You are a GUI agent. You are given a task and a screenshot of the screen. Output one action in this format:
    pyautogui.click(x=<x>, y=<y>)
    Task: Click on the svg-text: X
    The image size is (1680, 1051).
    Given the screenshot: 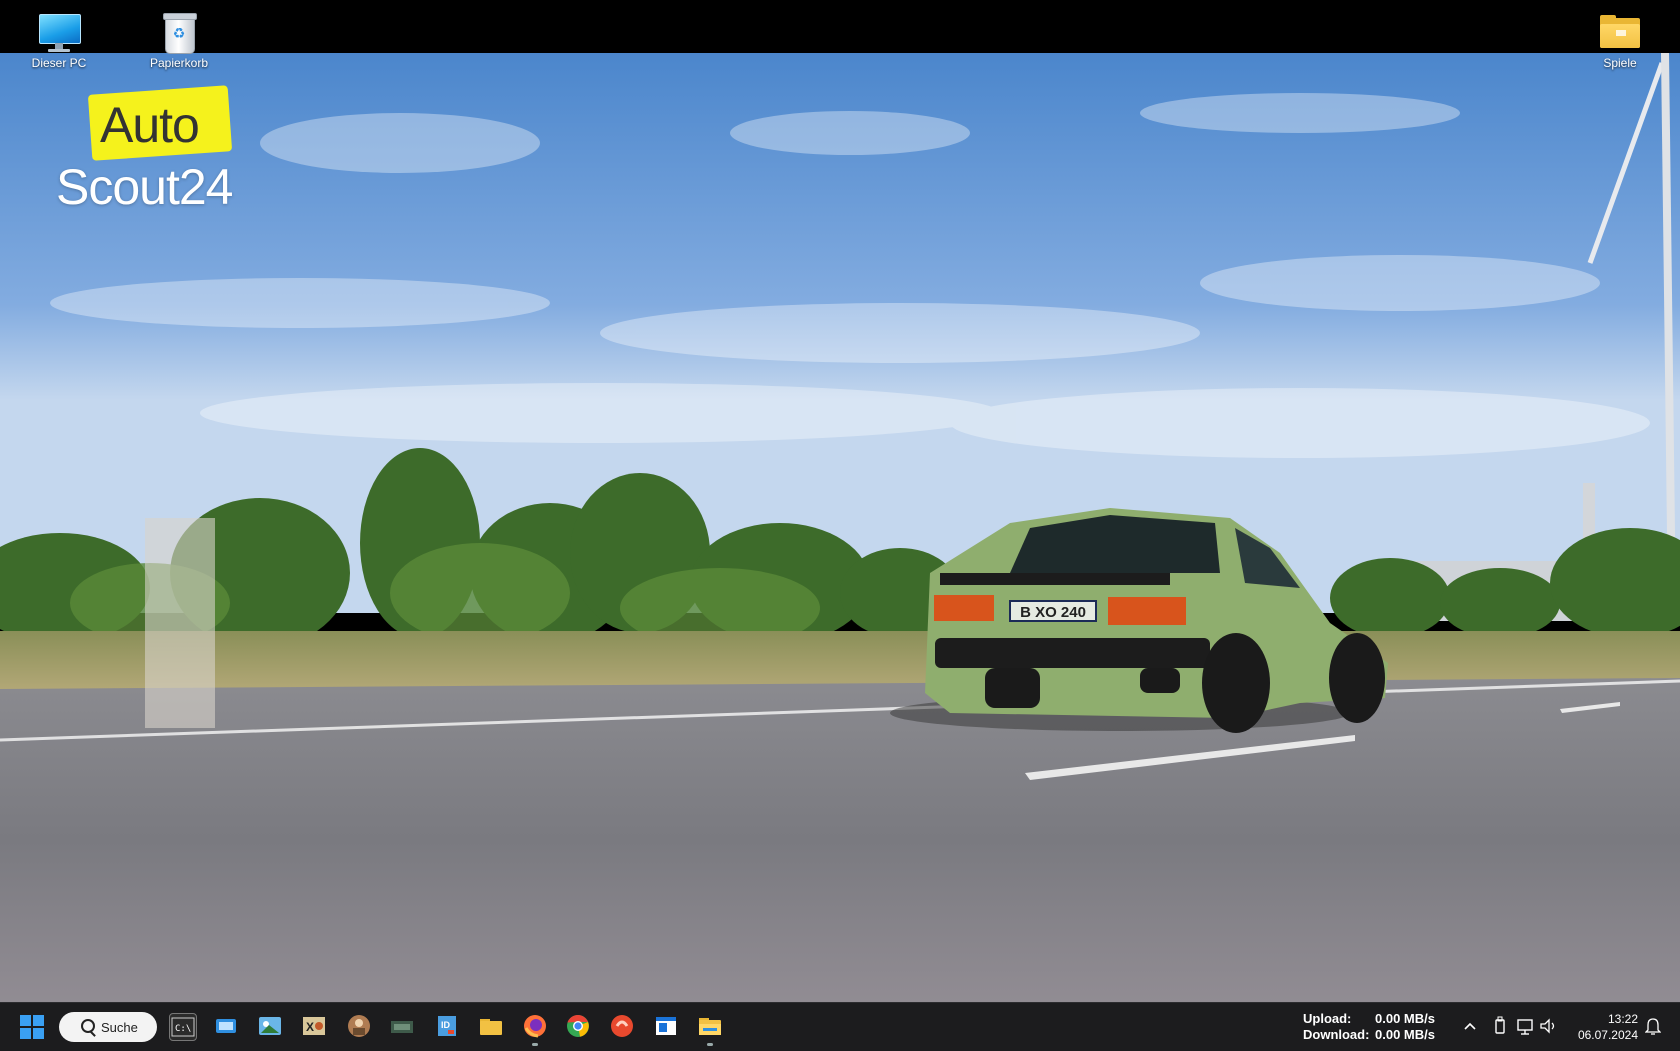 What is the action you would take?
    pyautogui.click(x=310, y=1027)
    